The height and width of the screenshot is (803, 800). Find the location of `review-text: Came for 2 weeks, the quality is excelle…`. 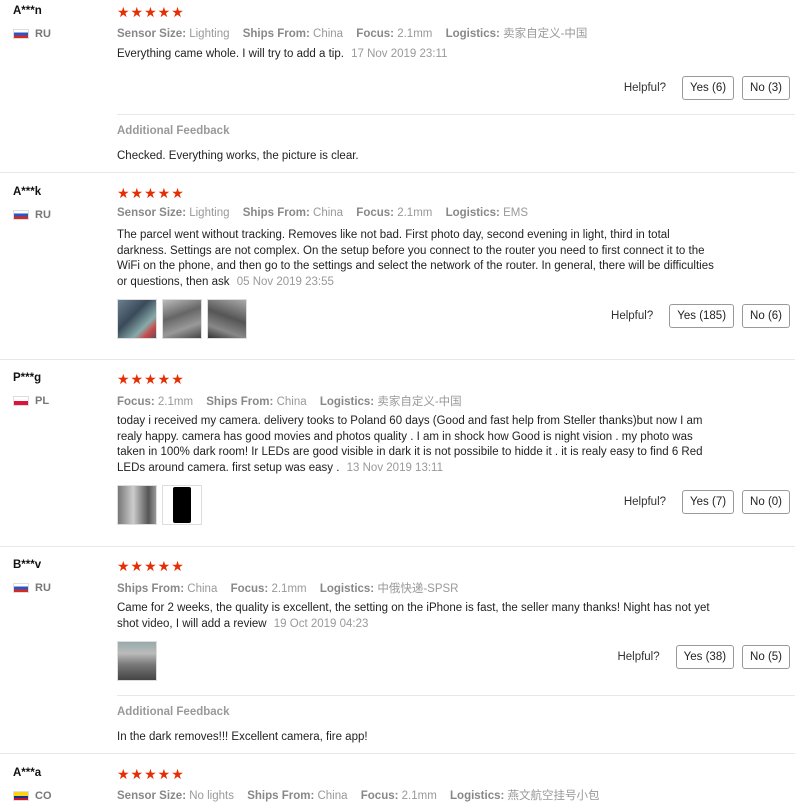

review-text: Came for 2 weeks, the quality is excelle… is located at coordinates (417, 616).